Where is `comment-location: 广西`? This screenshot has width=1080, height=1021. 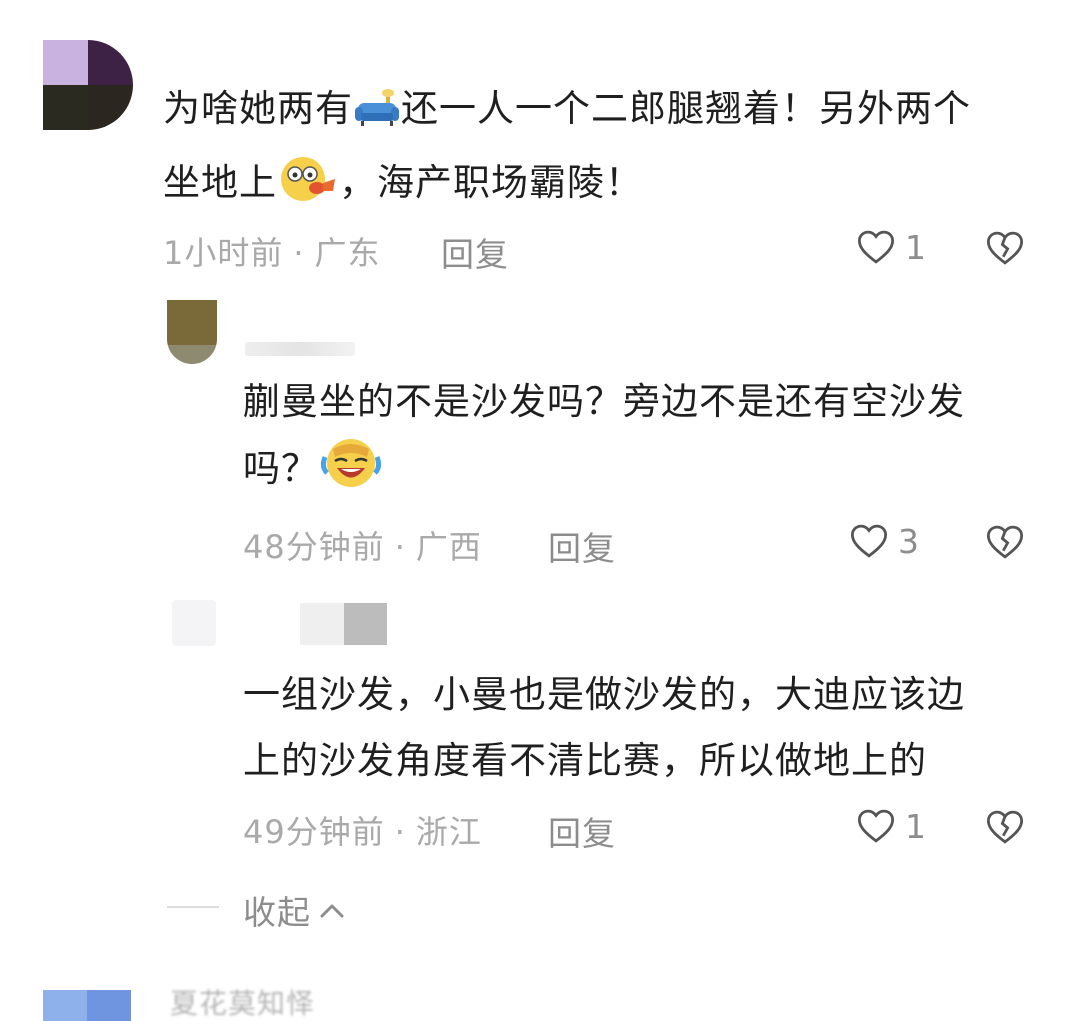 comment-location: 广西 is located at coordinates (448, 547).